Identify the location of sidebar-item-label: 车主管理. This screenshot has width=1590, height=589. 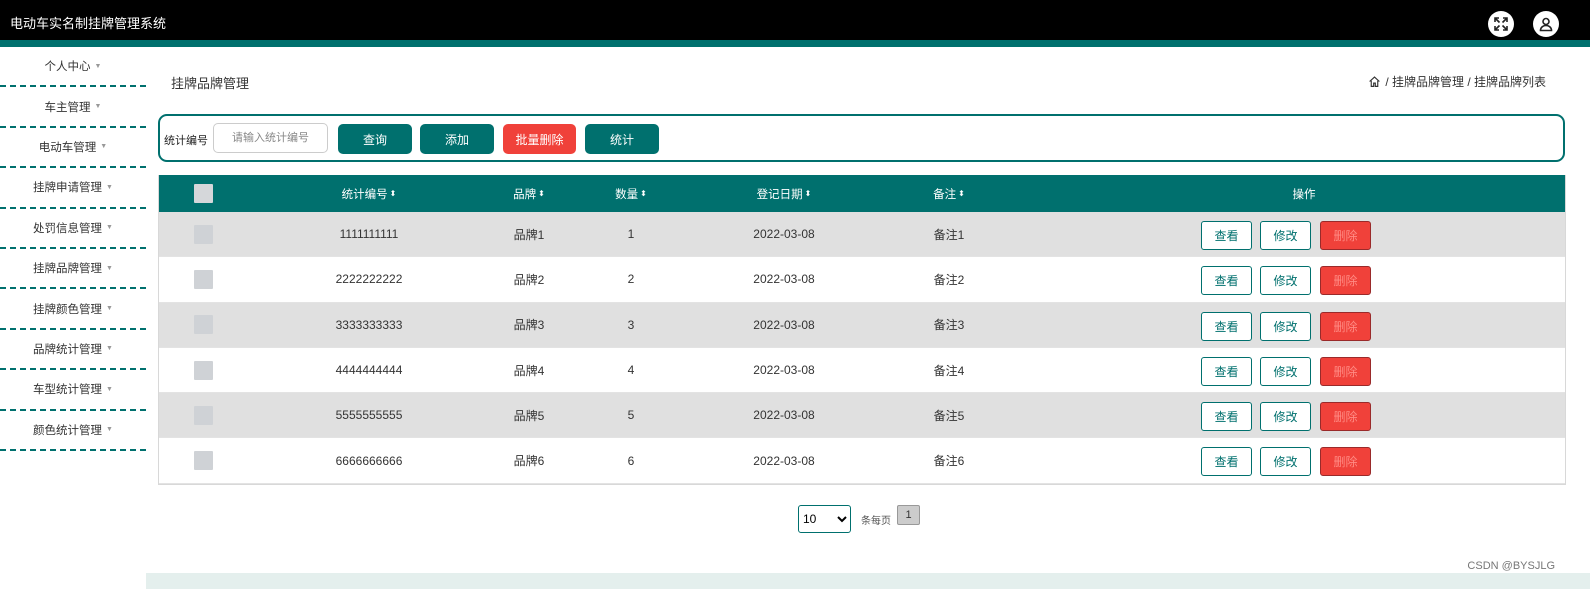
(67, 107).